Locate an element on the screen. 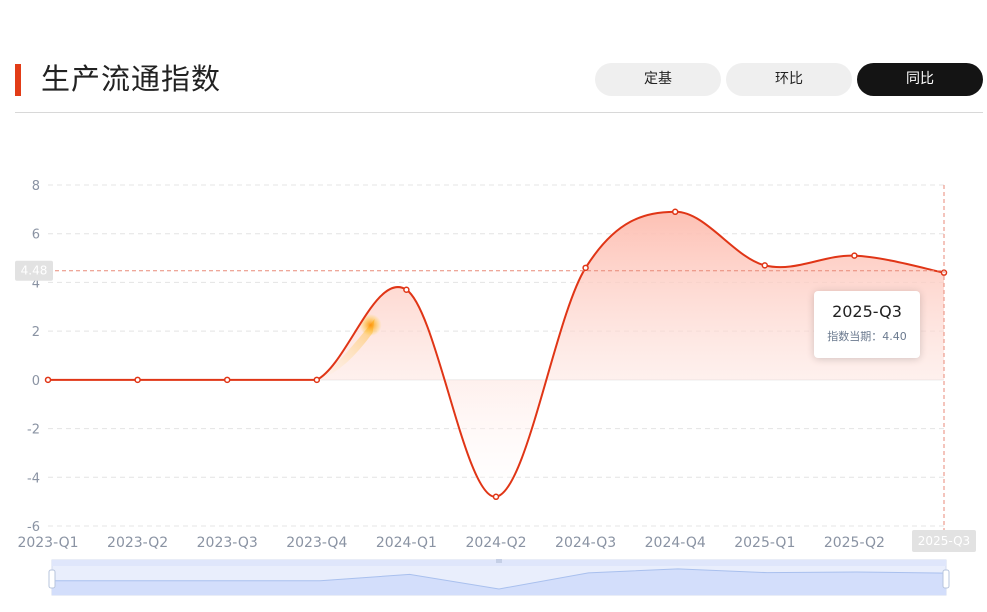 This screenshot has width=987, height=612. chart-tooltip: 2025-Q3 指数当期：4.40 is located at coordinates (867, 324).